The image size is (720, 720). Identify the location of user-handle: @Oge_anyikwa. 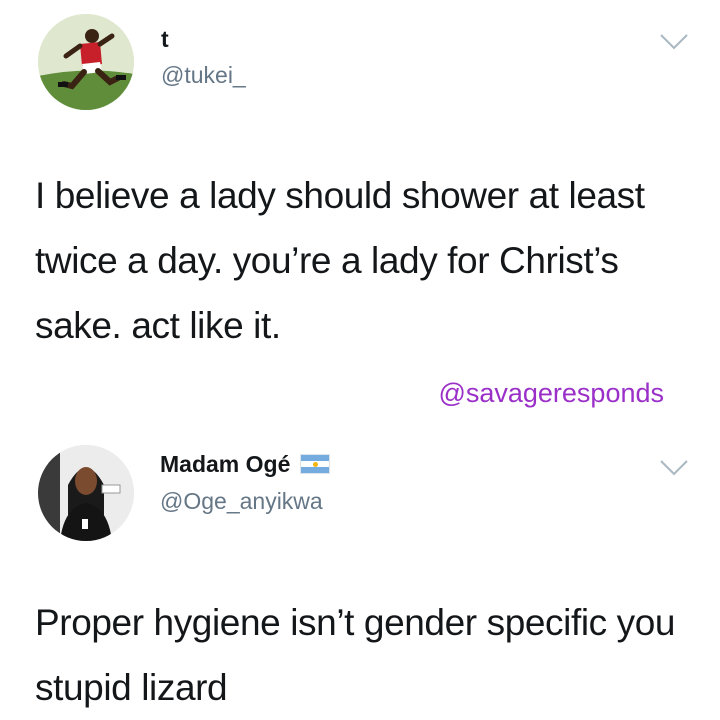
(241, 501).